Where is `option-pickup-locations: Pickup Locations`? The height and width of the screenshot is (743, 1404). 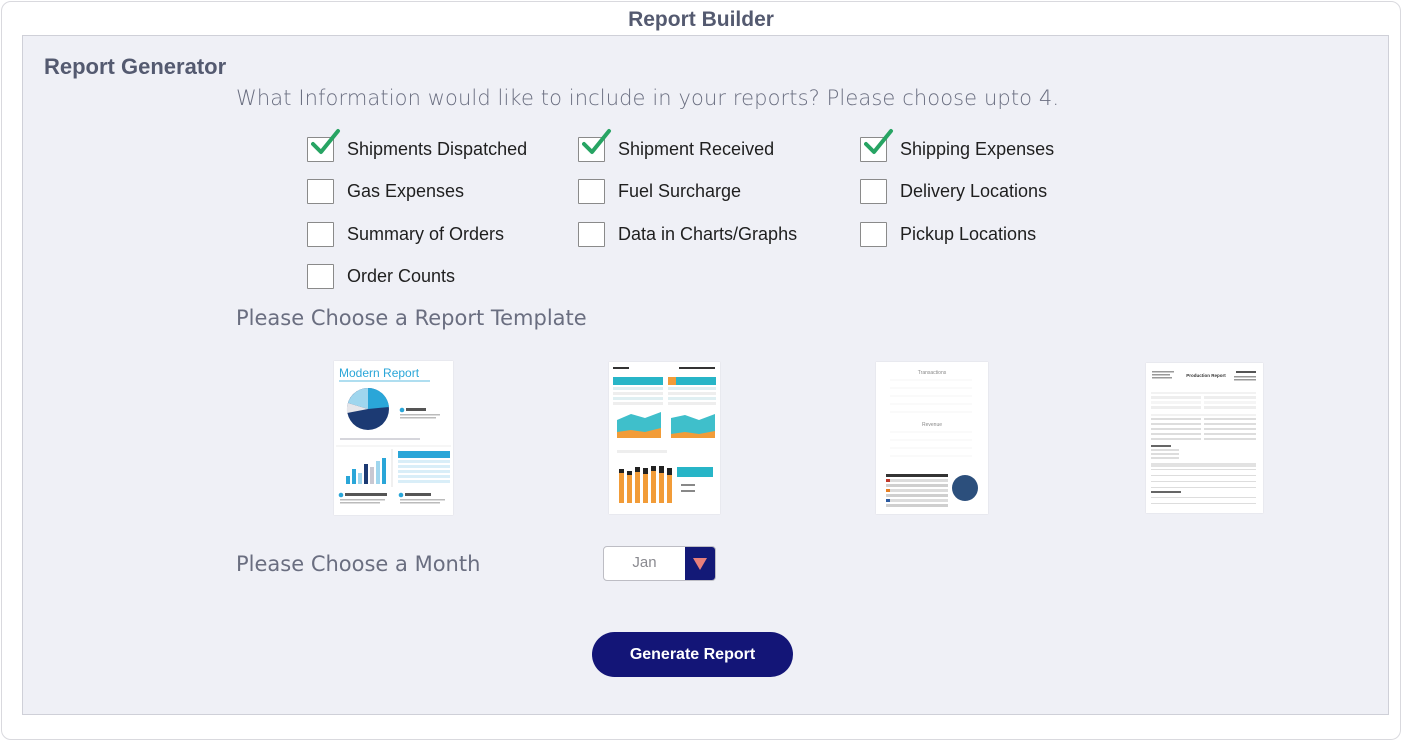
option-pickup-locations: Pickup Locations is located at coordinates (948, 234).